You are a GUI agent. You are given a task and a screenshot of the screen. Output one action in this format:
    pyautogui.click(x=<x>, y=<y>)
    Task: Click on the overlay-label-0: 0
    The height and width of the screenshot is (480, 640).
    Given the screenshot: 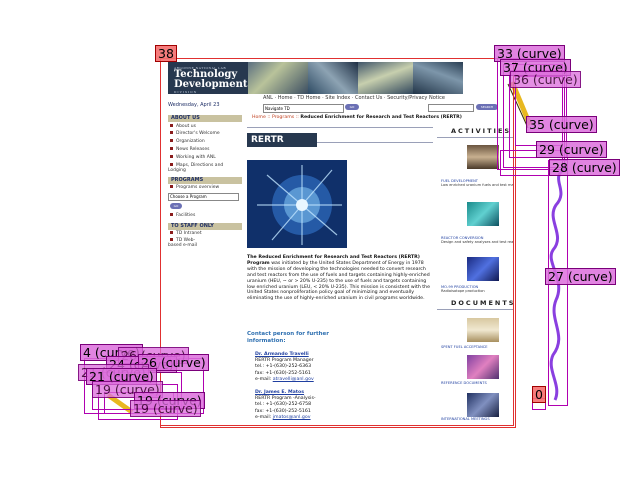 What is the action you would take?
    pyautogui.click(x=539, y=394)
    